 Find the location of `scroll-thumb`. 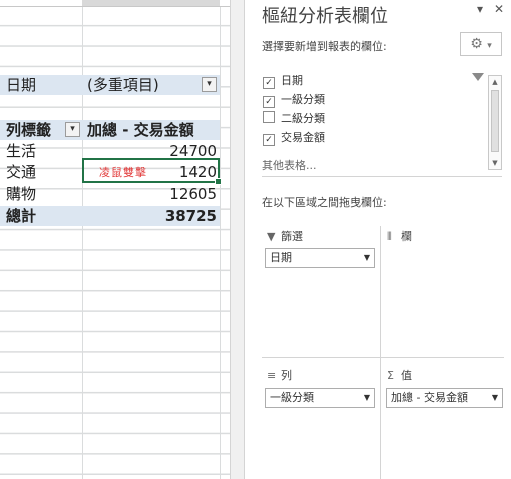

scroll-thumb is located at coordinates (495, 121).